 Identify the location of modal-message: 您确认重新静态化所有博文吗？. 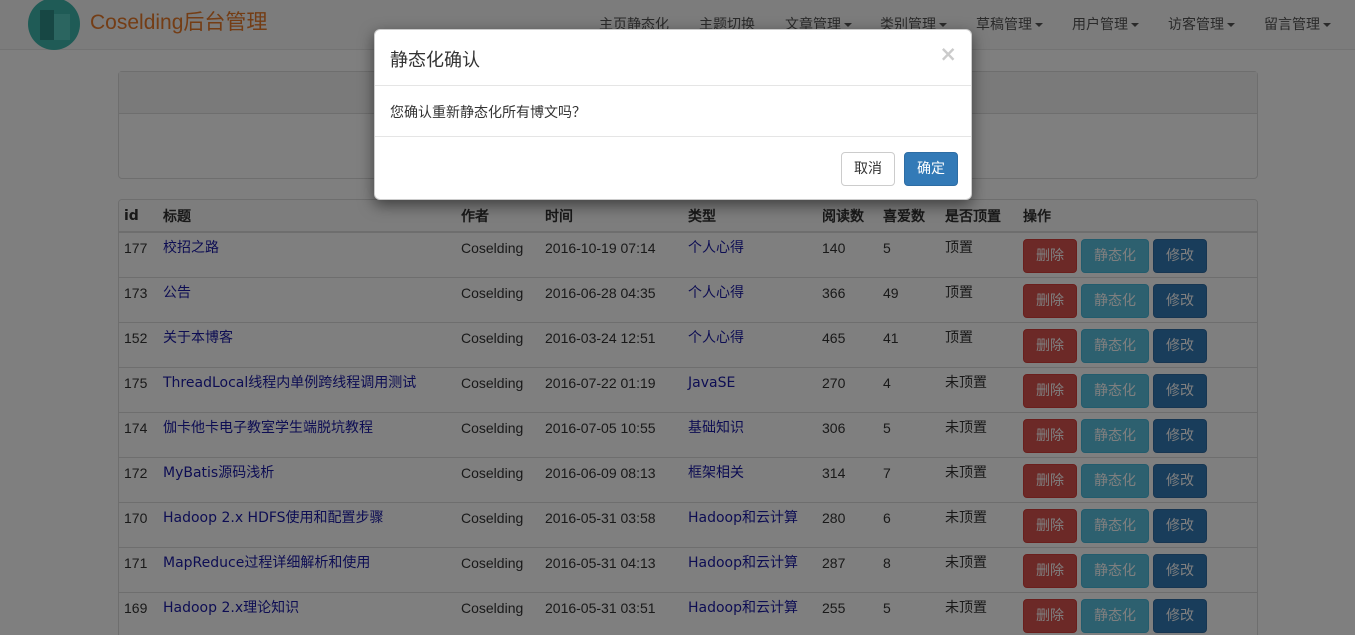
(488, 113).